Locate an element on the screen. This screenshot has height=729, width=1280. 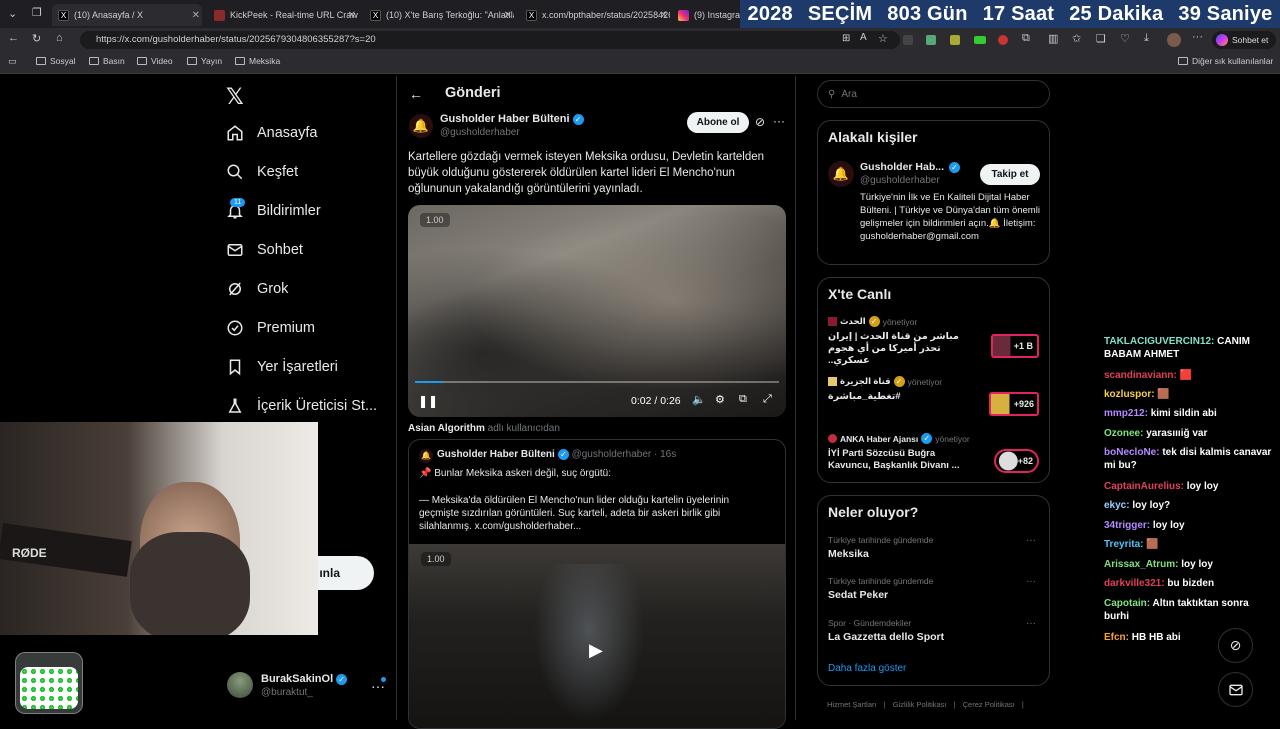
fullscreen-icon: ⤢ is located at coordinates (767, 399).